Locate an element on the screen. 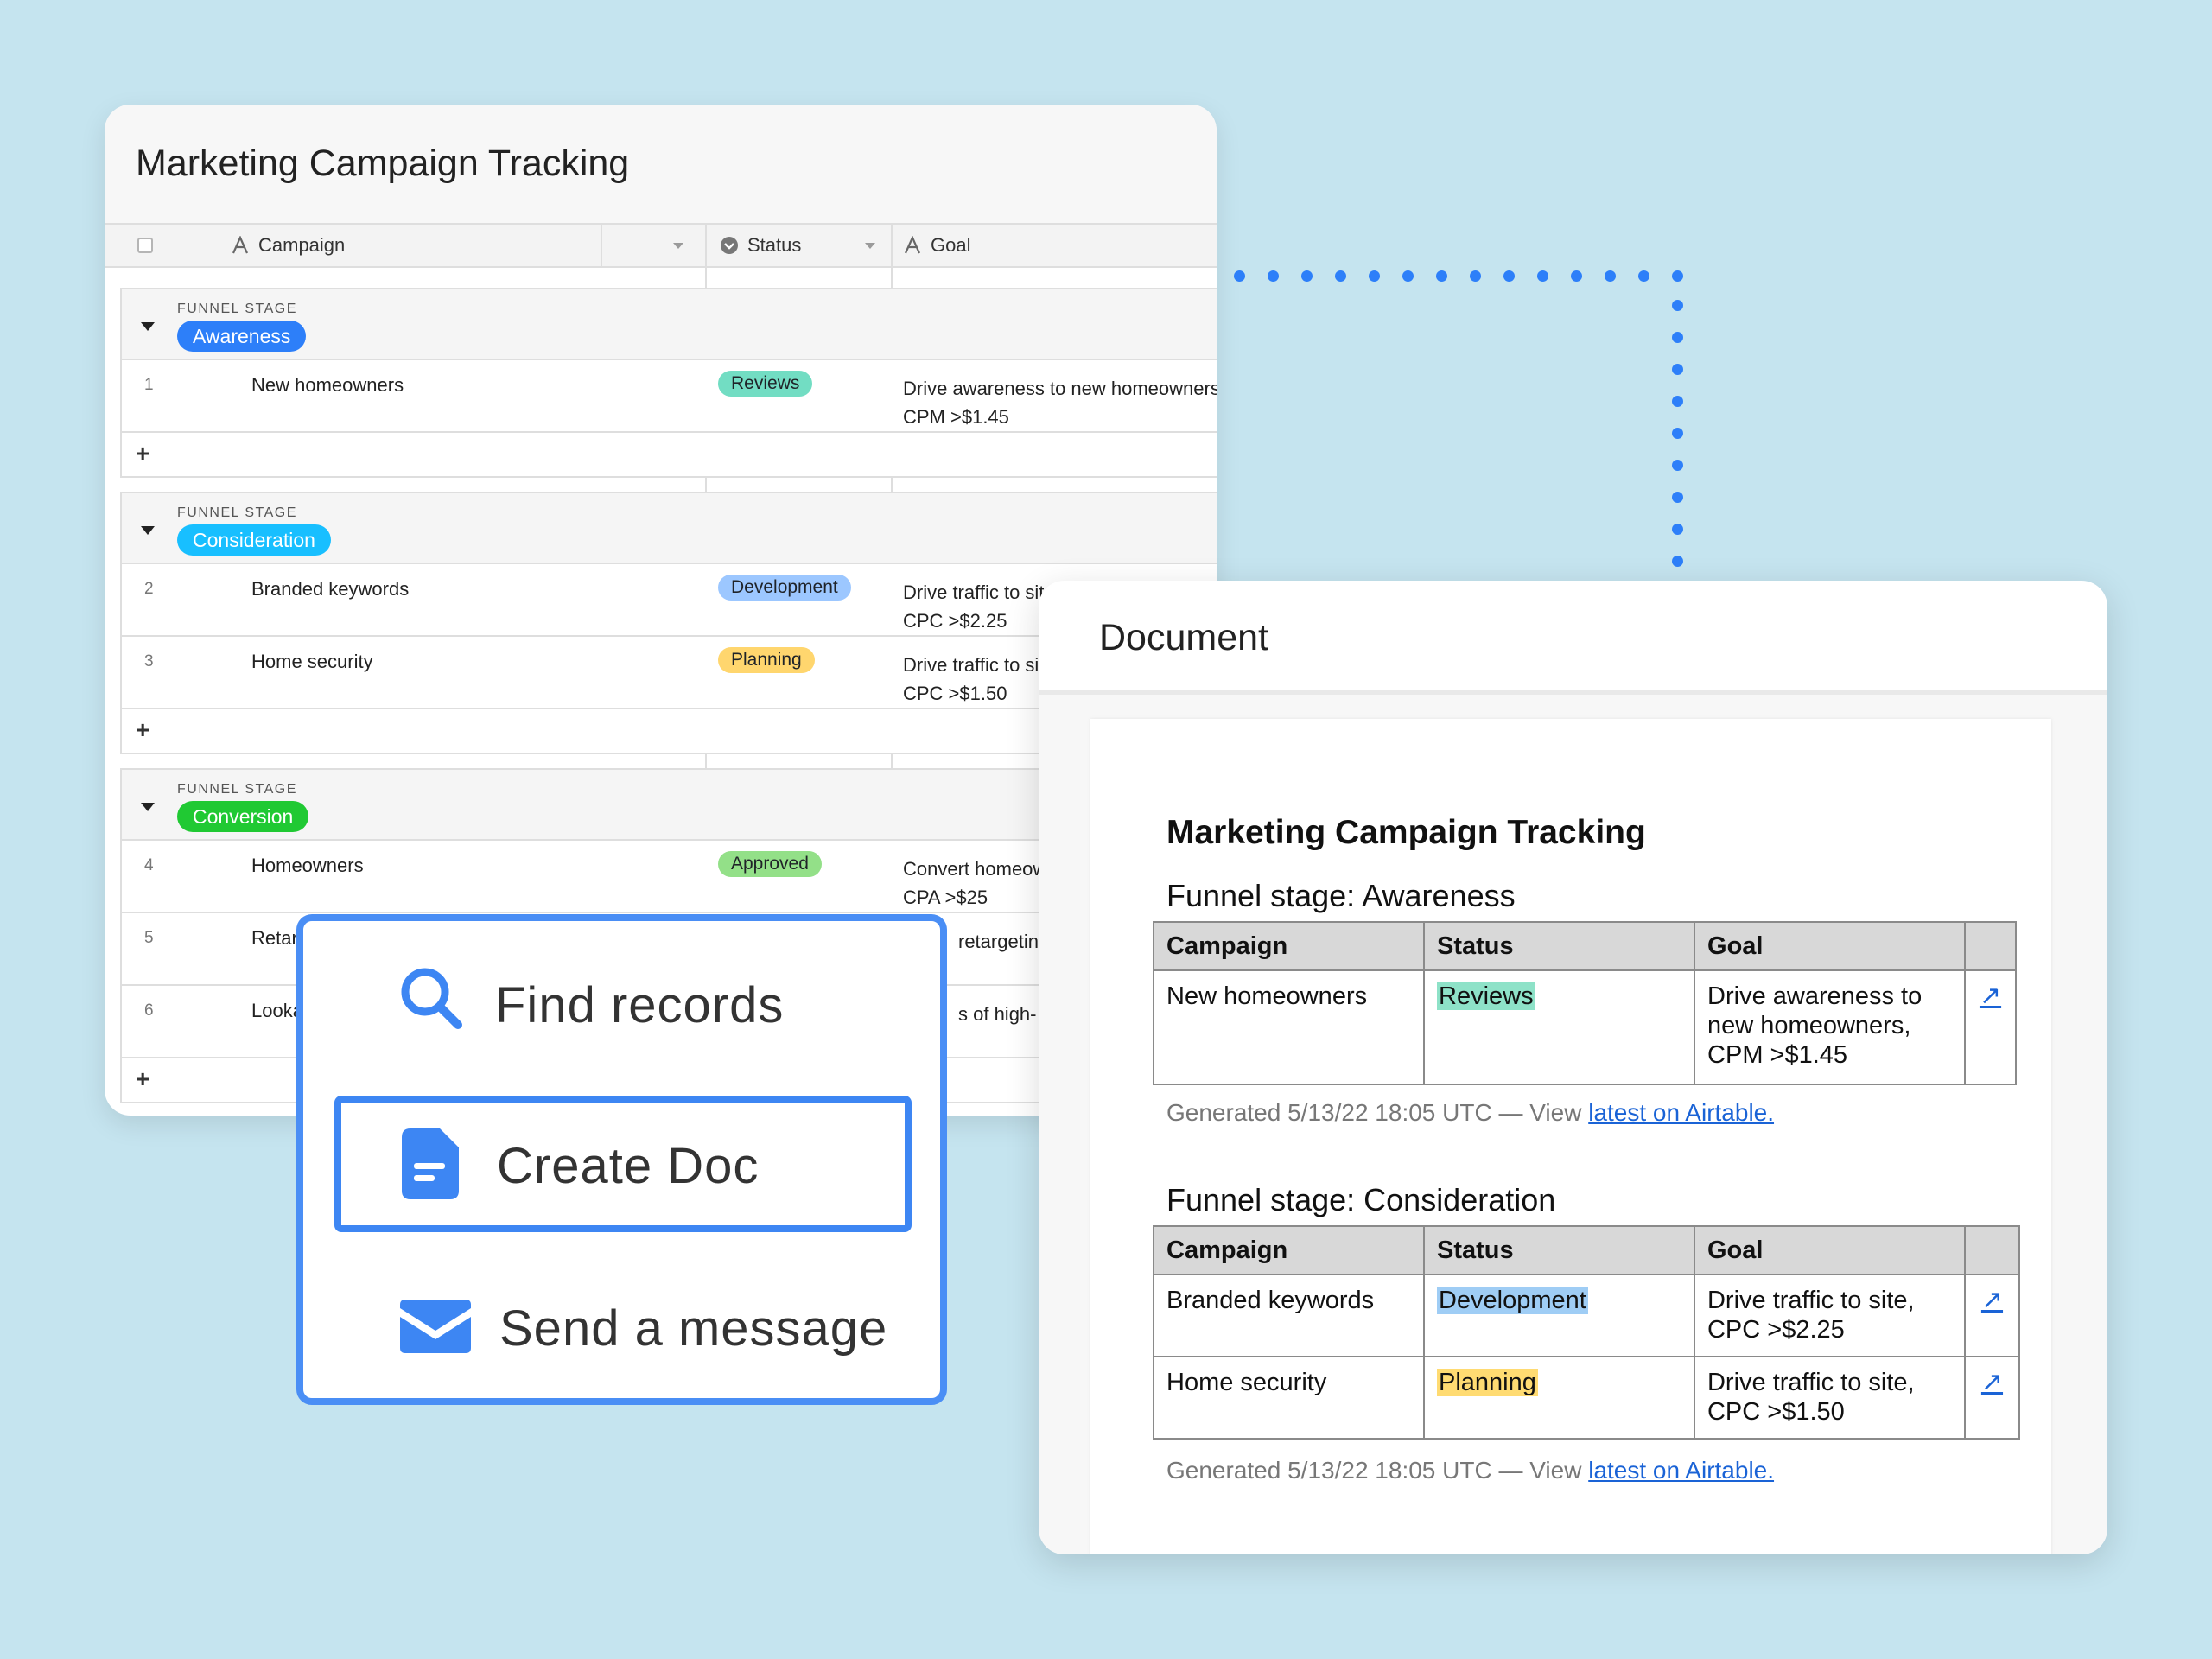 This screenshot has height=1659, width=2212. goal-cell: Drive traffic to site CPC >$1.50 is located at coordinates (979, 679).